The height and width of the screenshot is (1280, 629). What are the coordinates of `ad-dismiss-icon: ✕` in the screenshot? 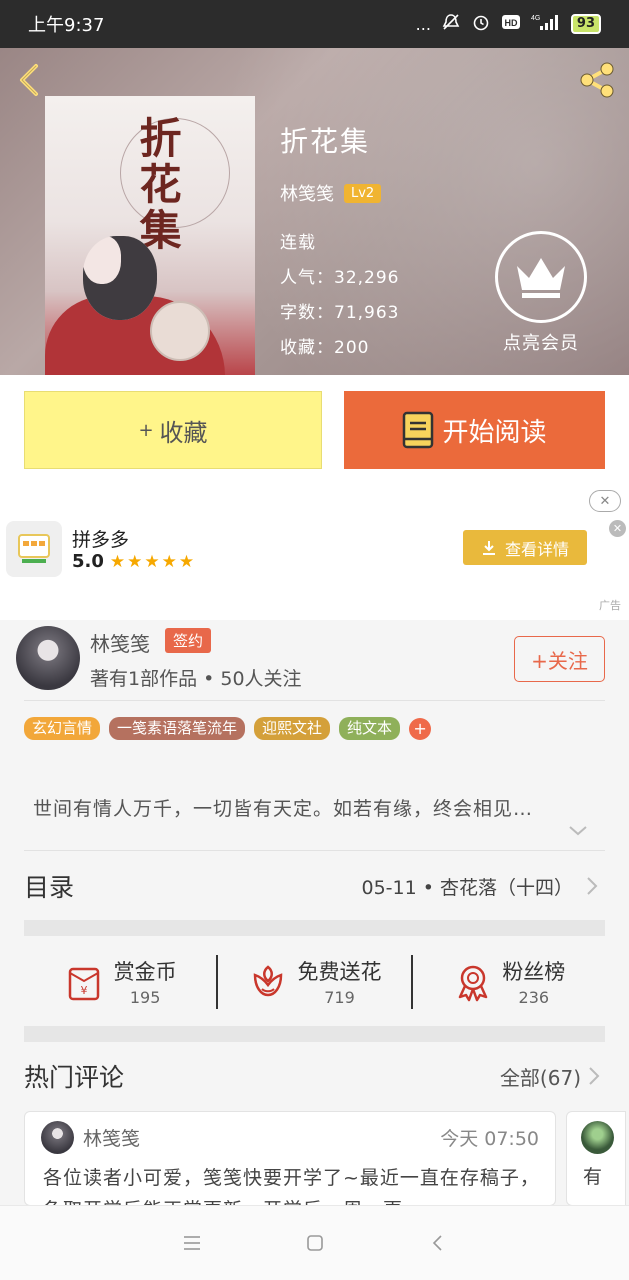 It's located at (617, 528).